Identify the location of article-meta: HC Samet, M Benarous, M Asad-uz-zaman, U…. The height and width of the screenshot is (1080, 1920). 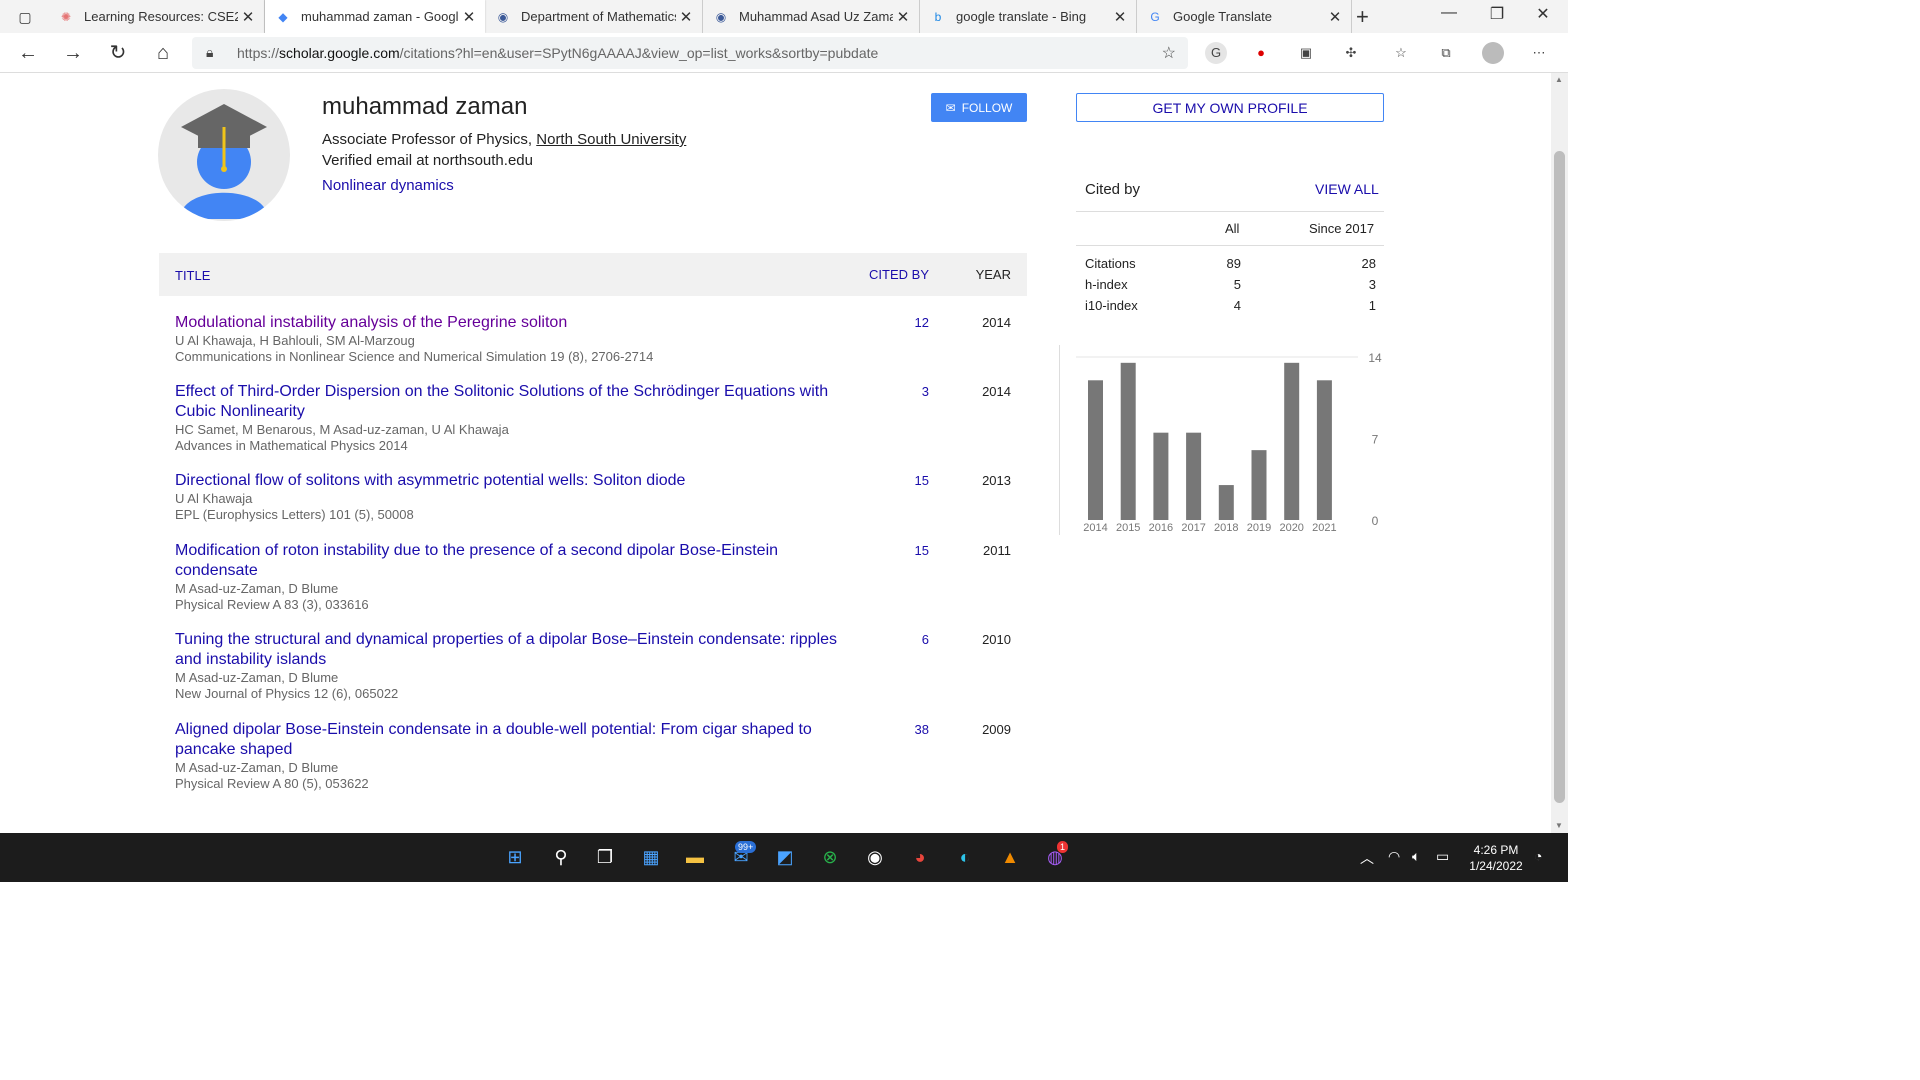
(342, 438).